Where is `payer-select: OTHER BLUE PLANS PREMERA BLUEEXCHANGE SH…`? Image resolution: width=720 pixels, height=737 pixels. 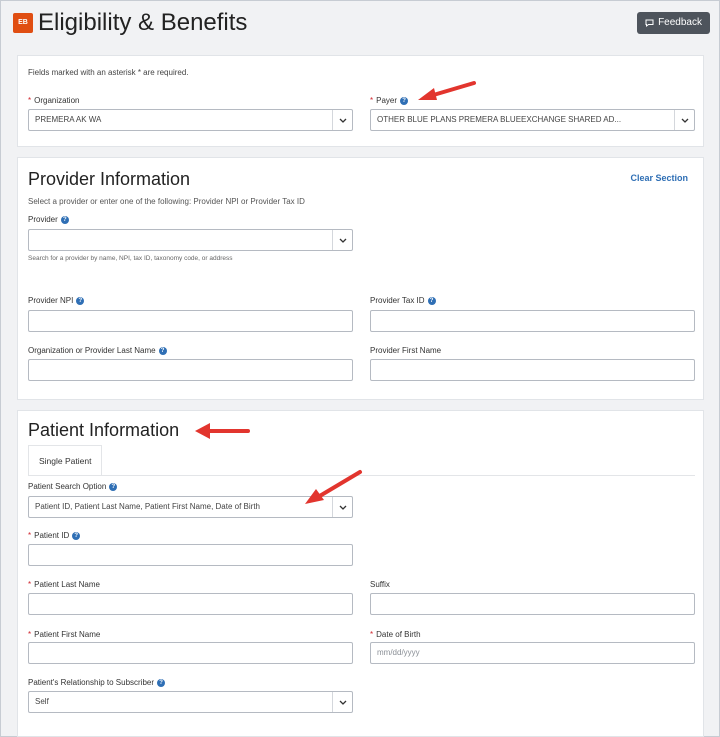
payer-select: OTHER BLUE PLANS PREMERA BLUEEXCHANGE SH… is located at coordinates (532, 120).